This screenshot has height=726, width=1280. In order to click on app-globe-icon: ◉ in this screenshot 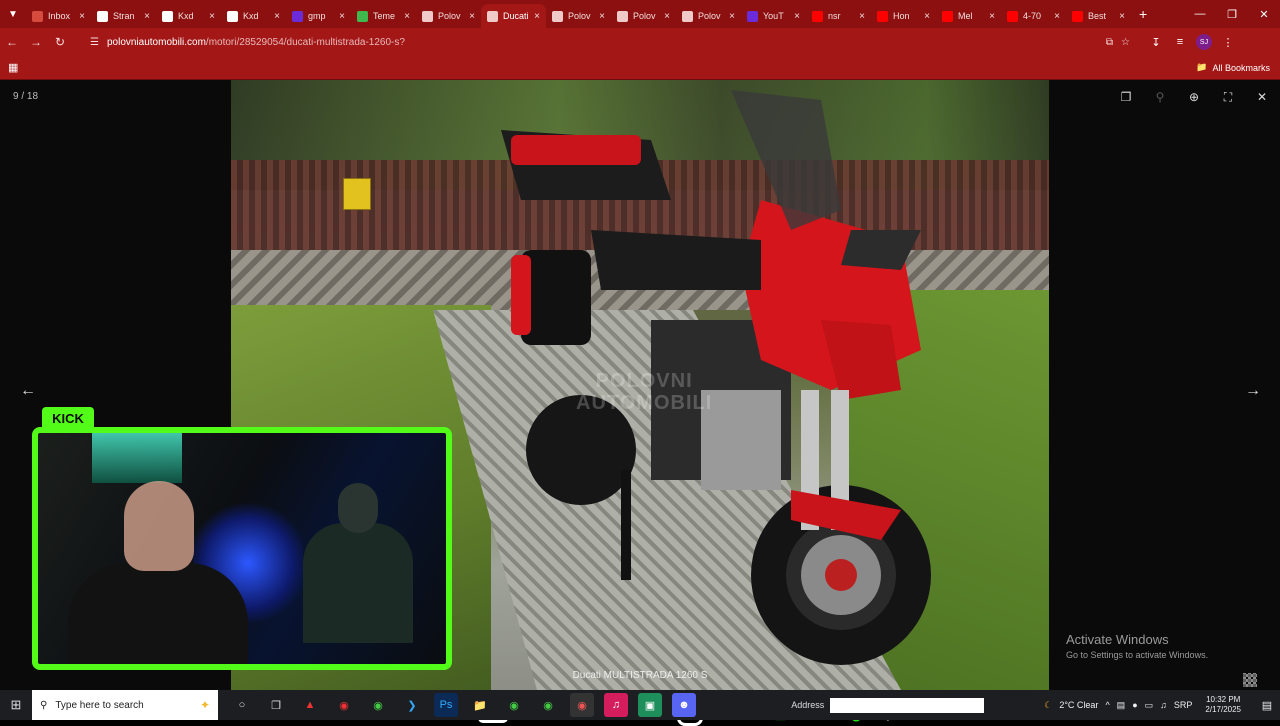, I will do `click(344, 705)`.